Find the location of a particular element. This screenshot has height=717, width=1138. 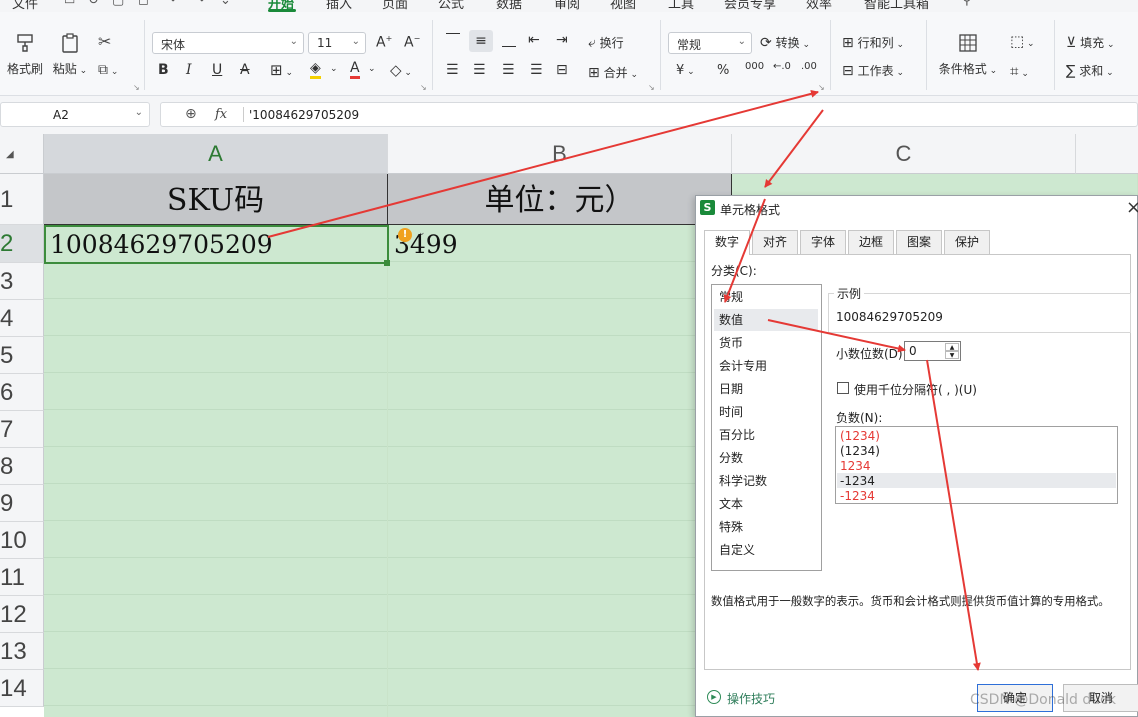

number-format-select: 常规 ⌄ is located at coordinates (710, 43).